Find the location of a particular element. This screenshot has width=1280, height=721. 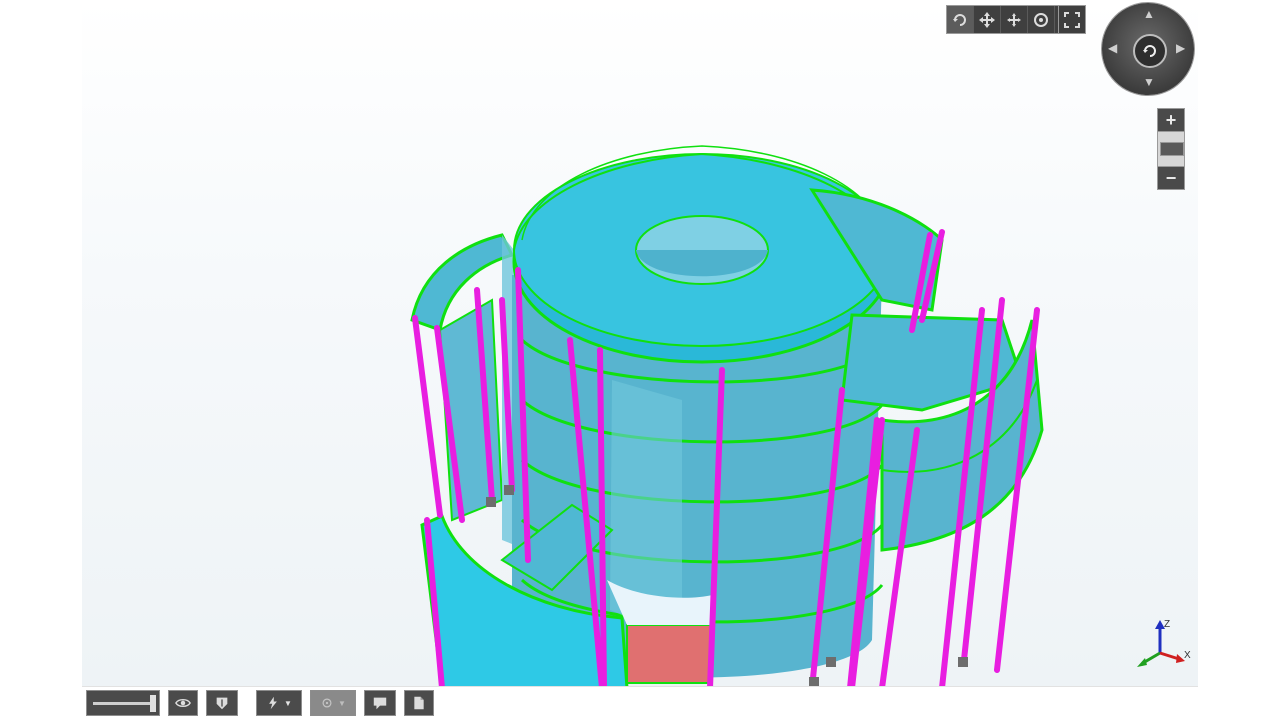

opacity-slider is located at coordinates (123, 703).